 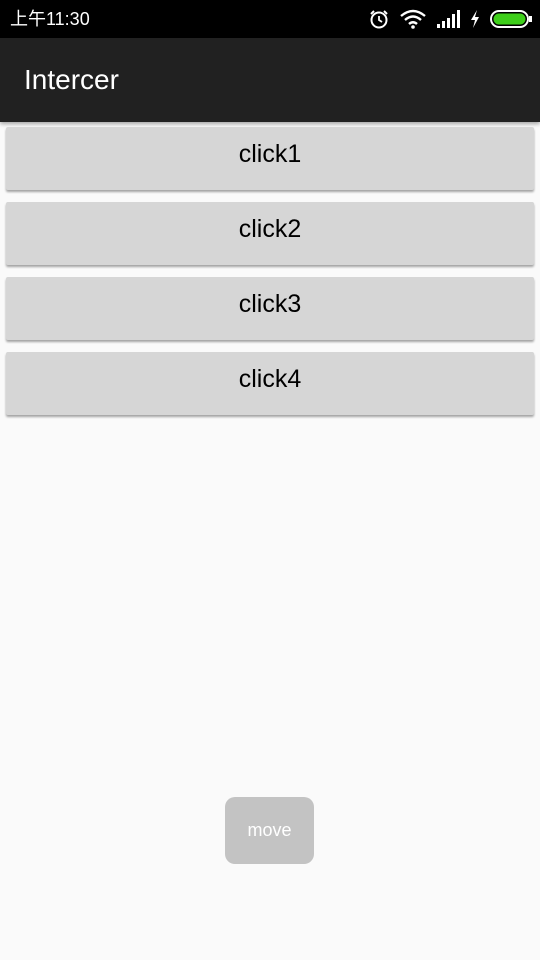 What do you see at coordinates (379, 19) in the screenshot?
I see `alarm-icon` at bounding box center [379, 19].